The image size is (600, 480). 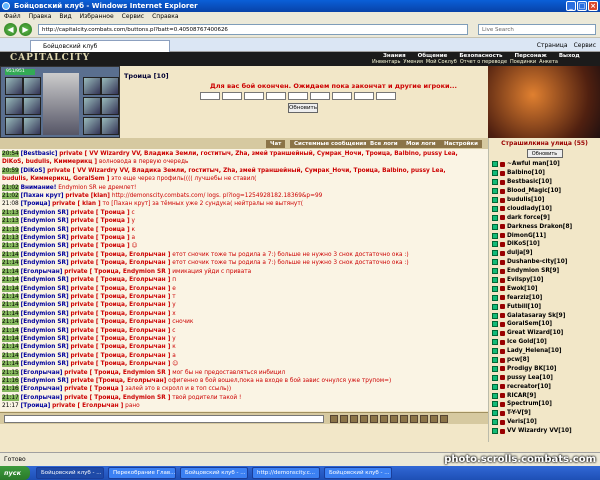 What do you see at coordinates (42, 196) in the screenshot?
I see `chat-nick: [Пахан крут]` at bounding box center [42, 196].